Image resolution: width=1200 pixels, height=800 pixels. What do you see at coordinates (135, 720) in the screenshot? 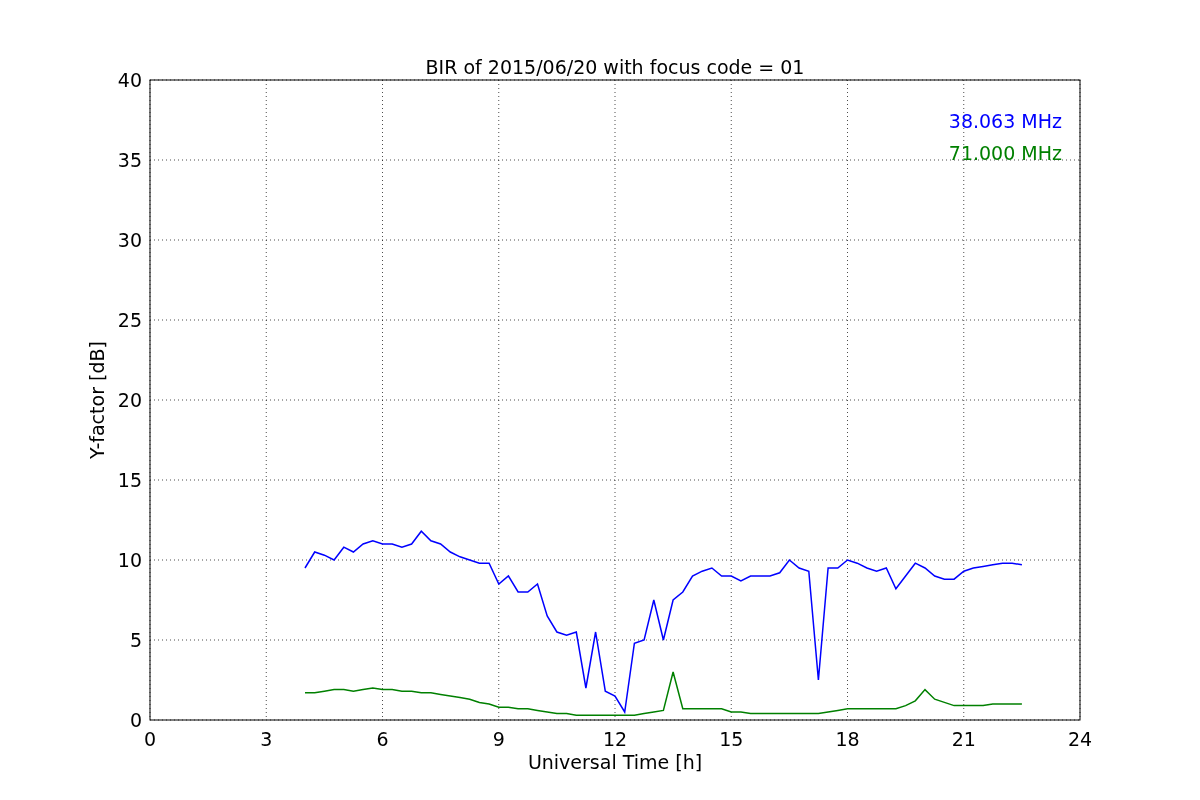
I see `y-tick-label: 0` at bounding box center [135, 720].